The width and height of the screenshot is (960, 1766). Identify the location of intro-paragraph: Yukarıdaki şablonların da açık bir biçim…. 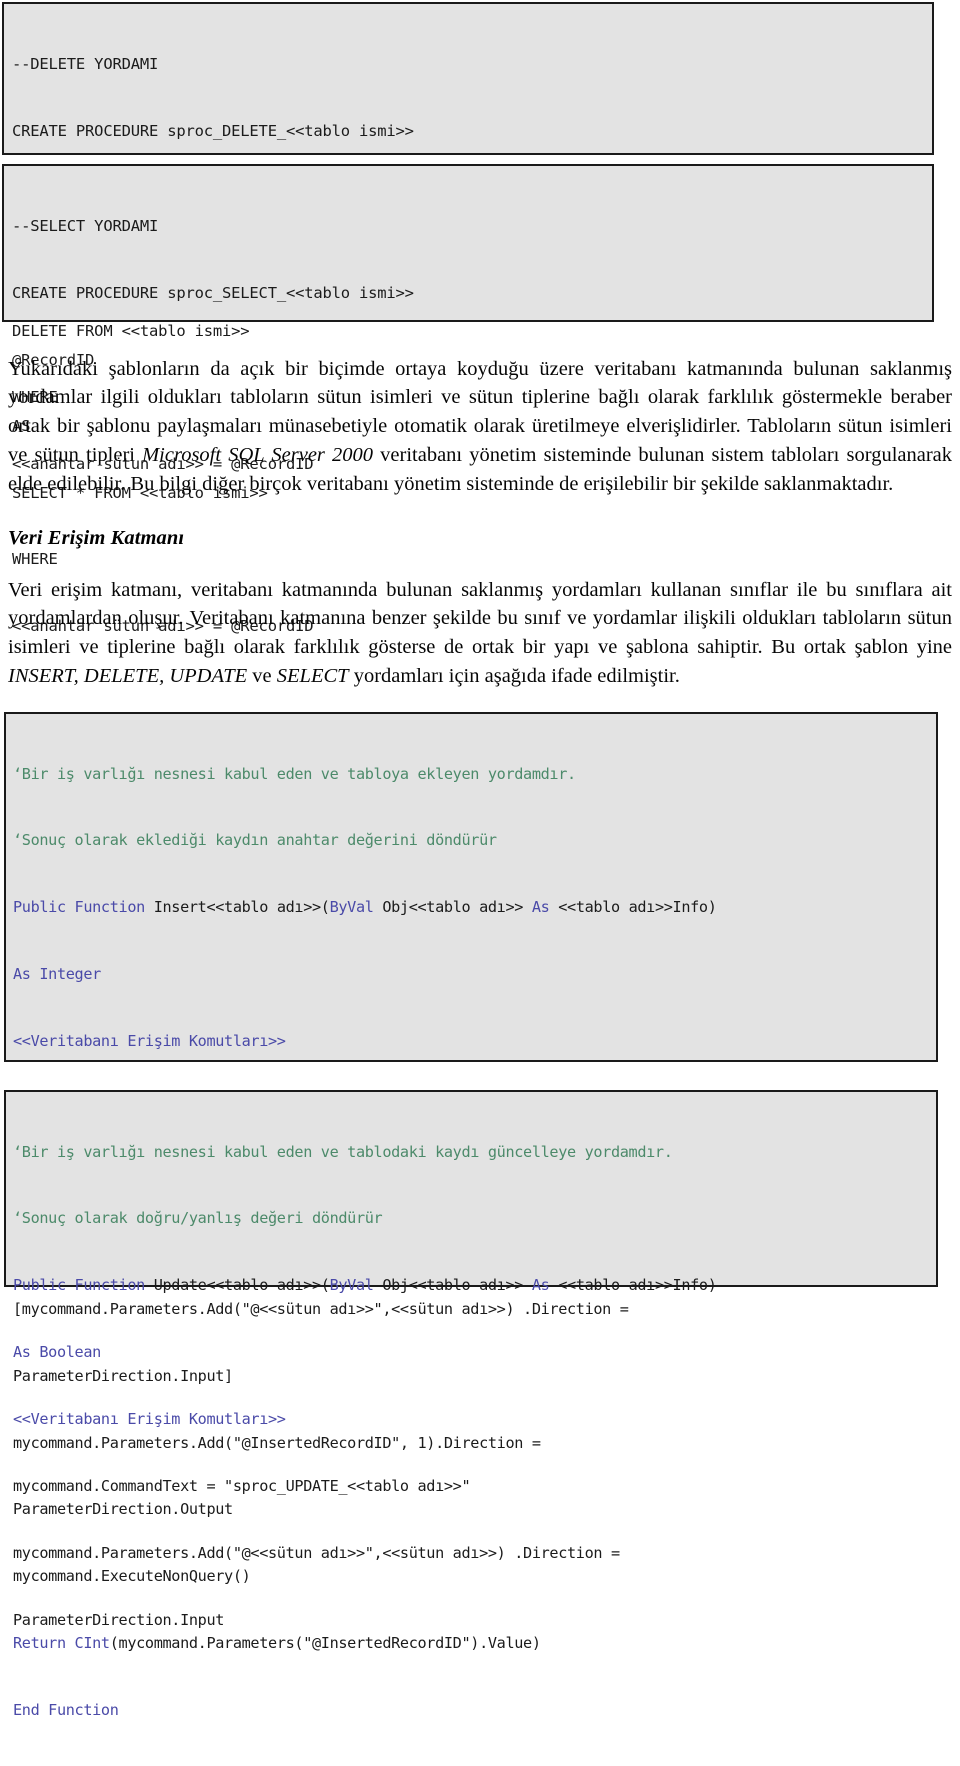
(480, 427).